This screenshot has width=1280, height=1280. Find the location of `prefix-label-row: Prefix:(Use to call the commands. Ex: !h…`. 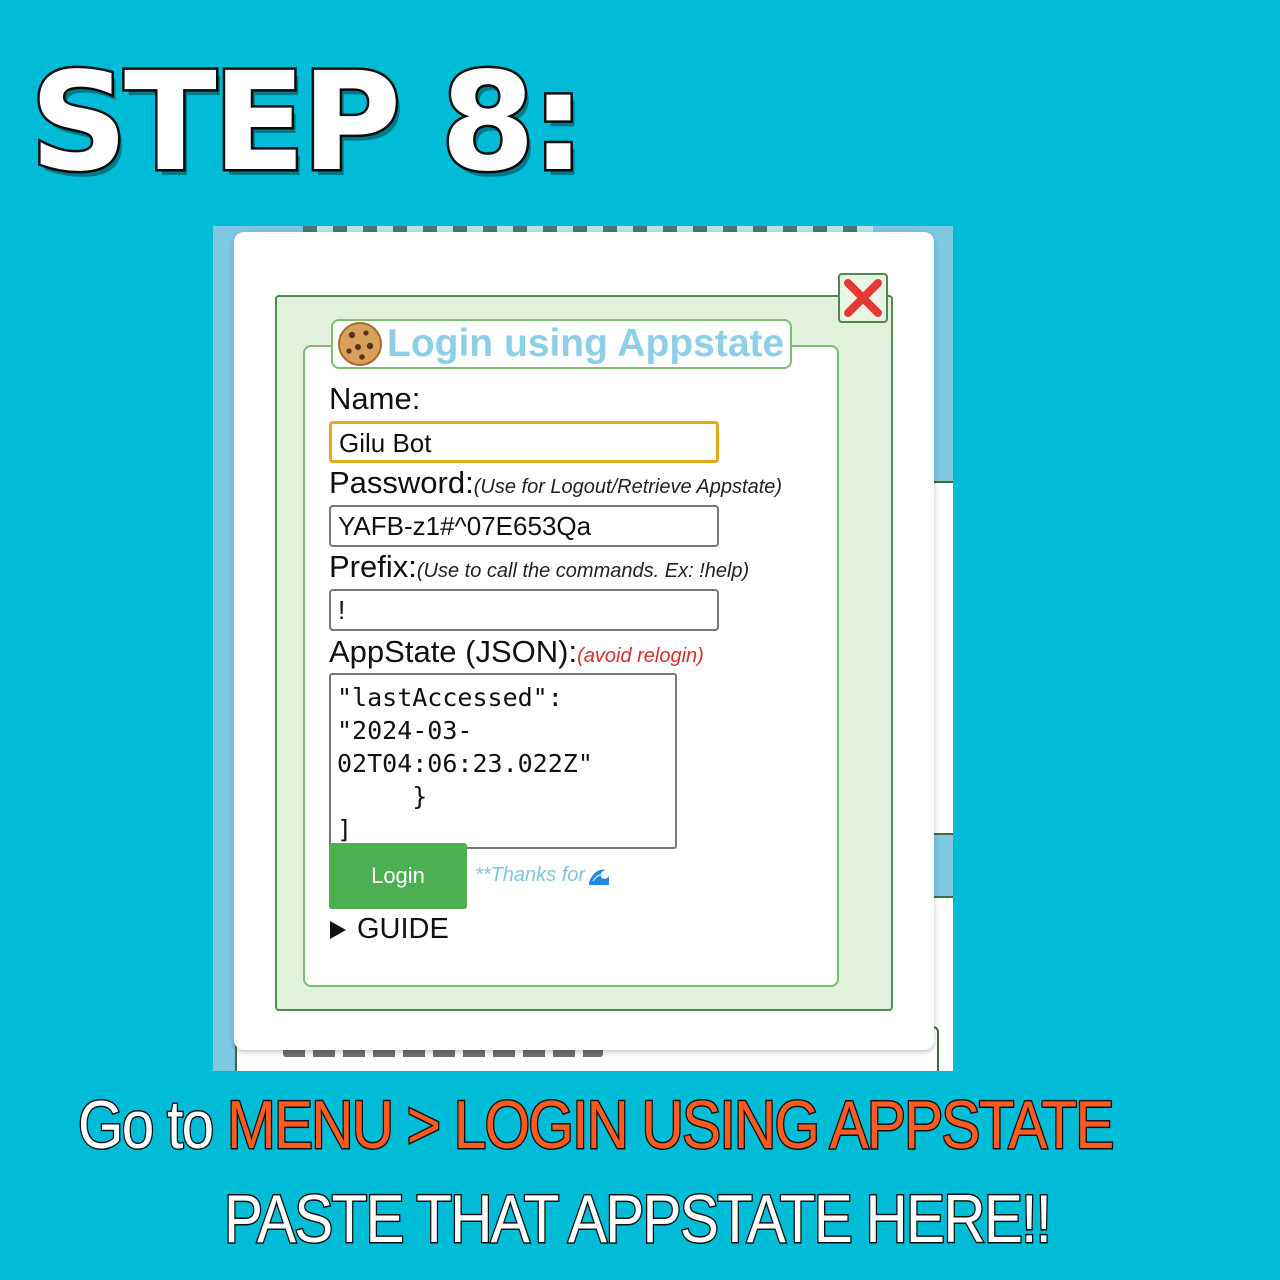

prefix-label-row: Prefix:(Use to call the commands. Ex: !h… is located at coordinates (539, 567).